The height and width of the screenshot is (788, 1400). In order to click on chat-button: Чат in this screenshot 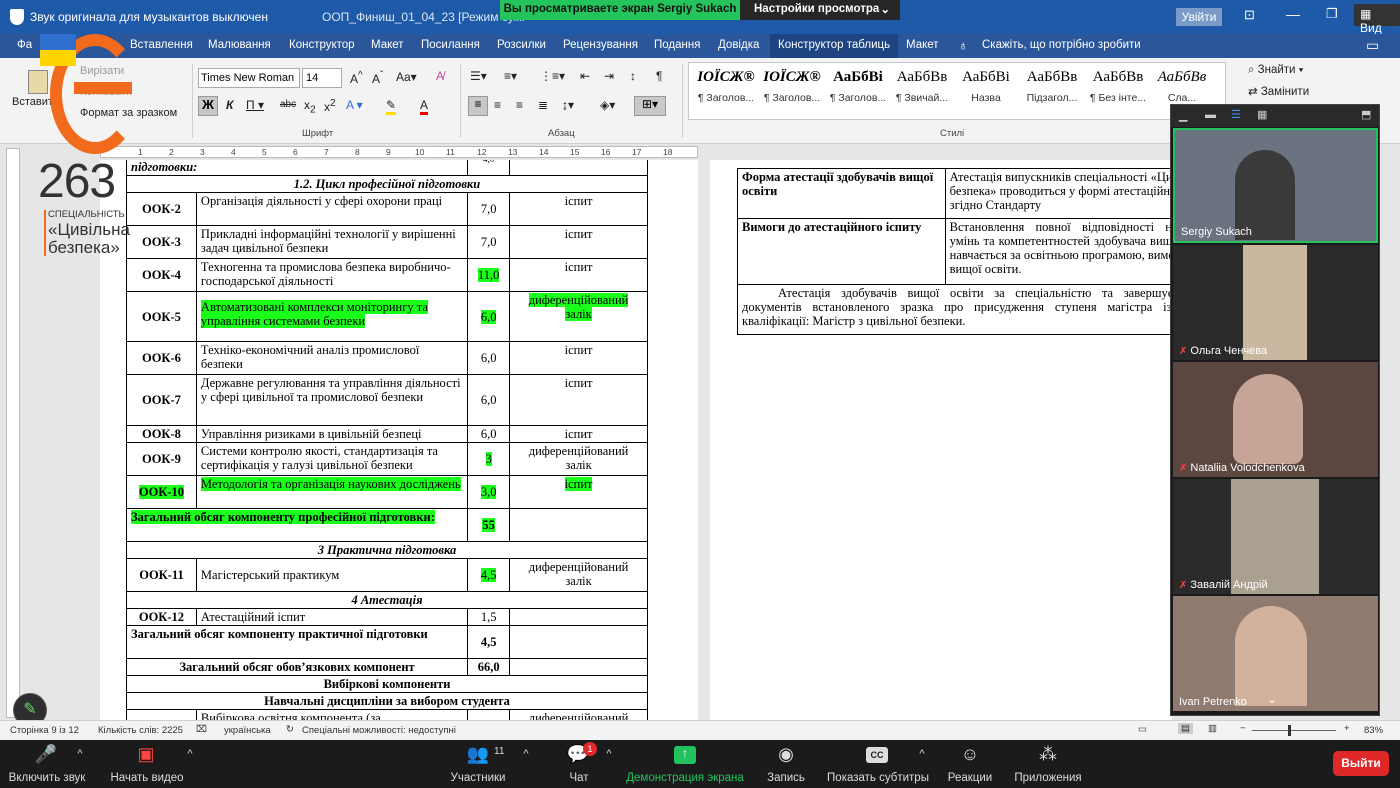, I will do `click(578, 778)`.